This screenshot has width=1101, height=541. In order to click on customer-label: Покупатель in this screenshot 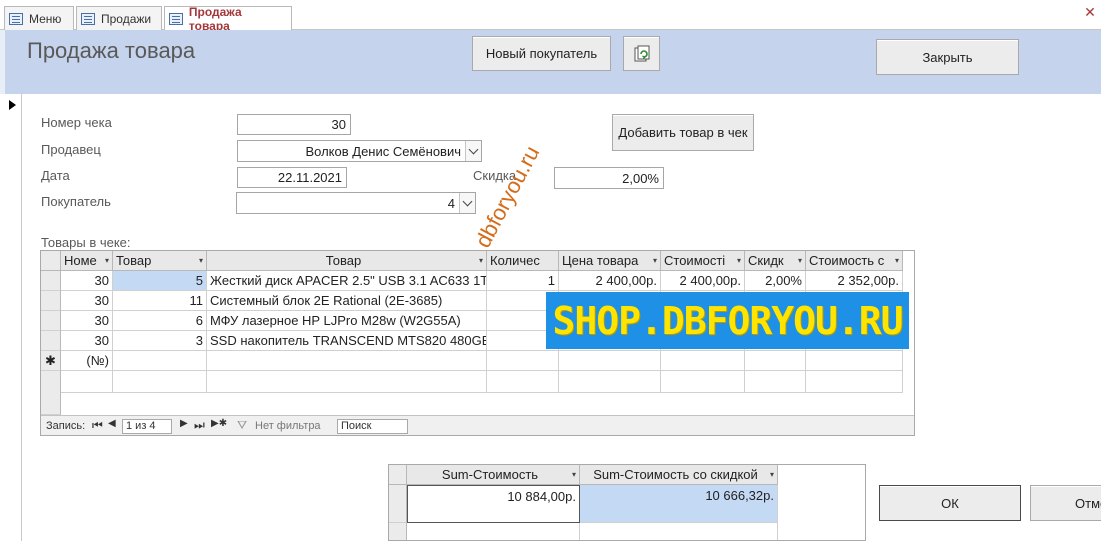, I will do `click(76, 201)`.